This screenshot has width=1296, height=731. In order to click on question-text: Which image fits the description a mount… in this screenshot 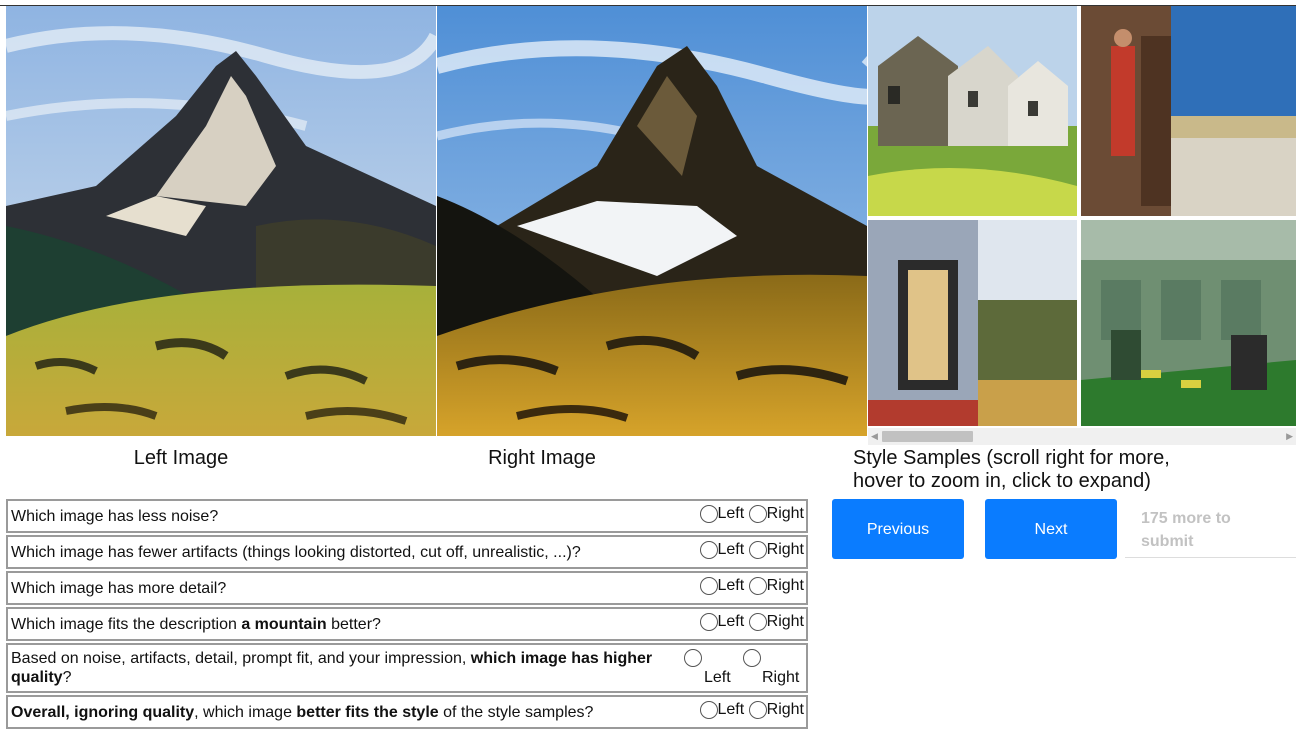, I will do `click(346, 624)`.